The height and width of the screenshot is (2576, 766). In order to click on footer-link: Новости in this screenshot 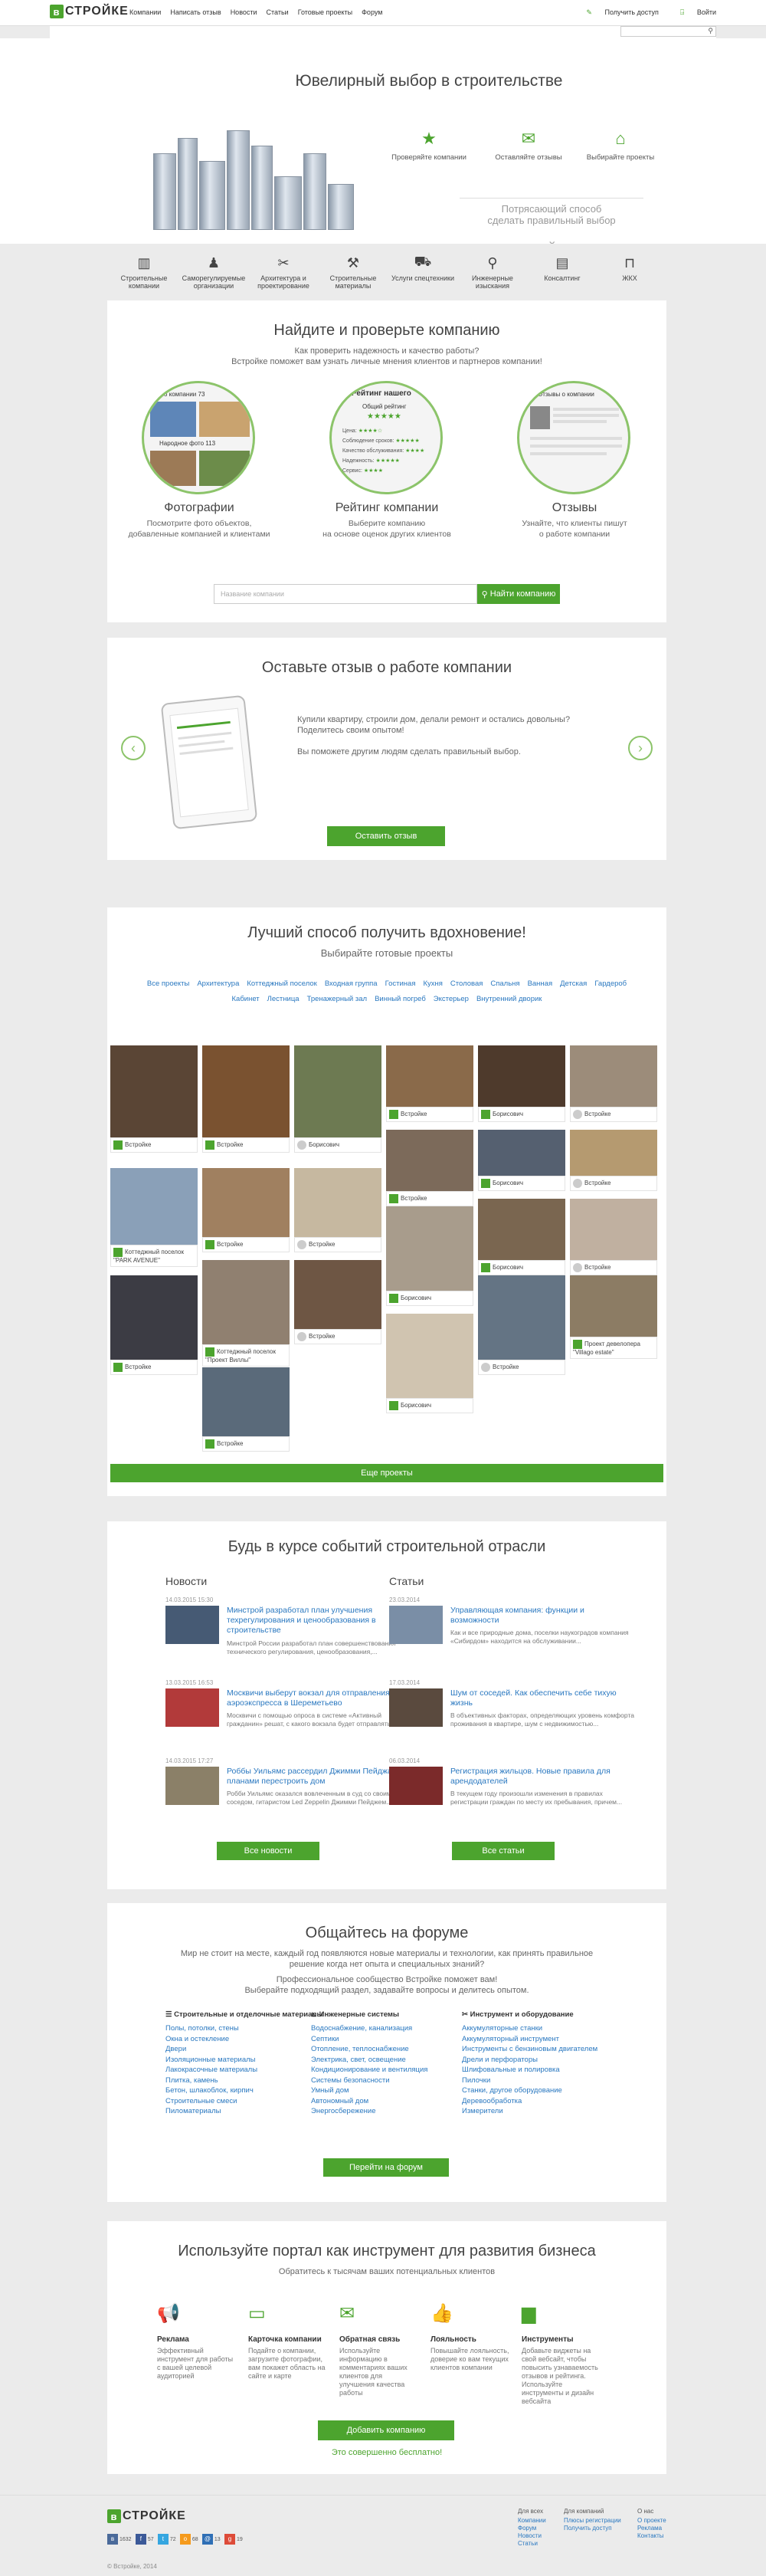, I will do `click(541, 2536)`.